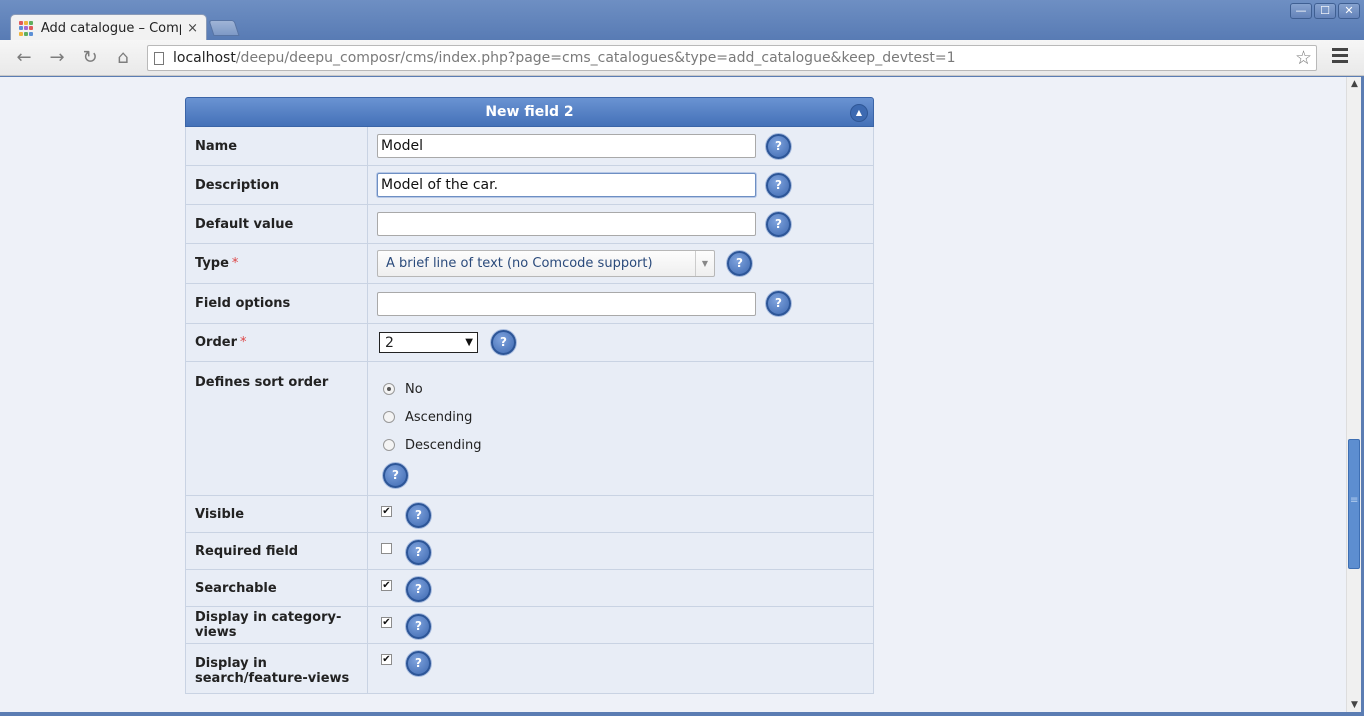 The height and width of the screenshot is (716, 1364). What do you see at coordinates (529, 343) in the screenshot?
I see `order-row: Order * 2 ▼ ?` at bounding box center [529, 343].